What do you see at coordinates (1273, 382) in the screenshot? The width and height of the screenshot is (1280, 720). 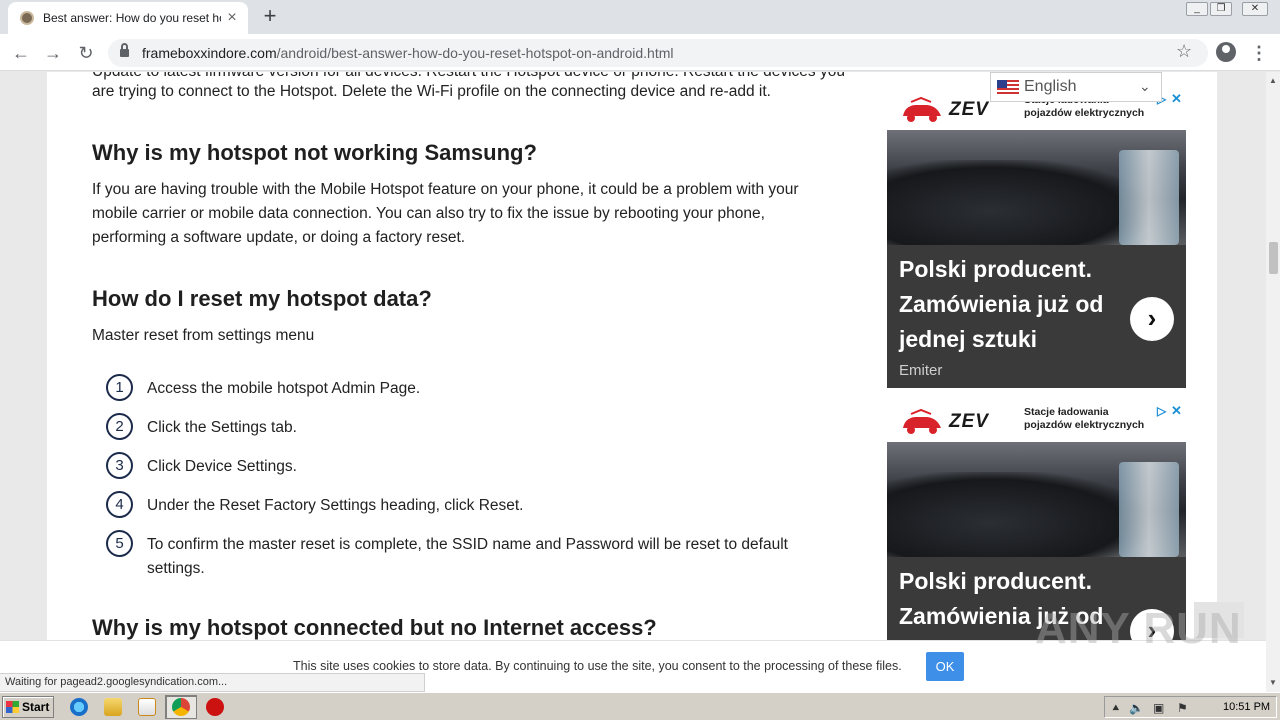 I see `vertical-scrollbar: ▲ ▼` at bounding box center [1273, 382].